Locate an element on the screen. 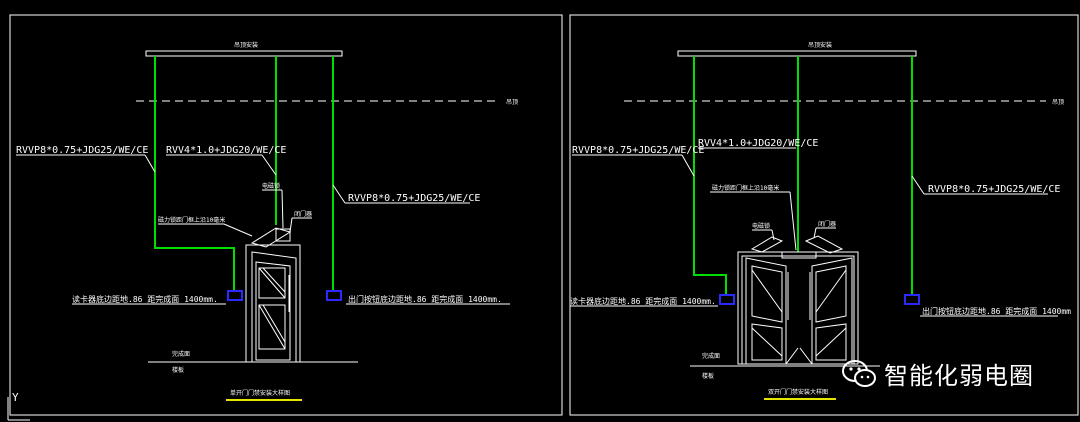 Image resolution: width=1080 pixels, height=422 pixels. left-ceiling-tag: 吊顶安装 is located at coordinates (246, 45).